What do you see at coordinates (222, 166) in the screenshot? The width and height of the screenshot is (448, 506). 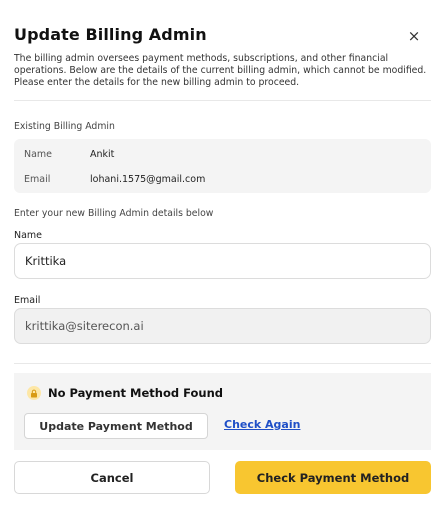 I see `existing-admin-box: Name Ankit Email lohani.1575@gmail.com` at bounding box center [222, 166].